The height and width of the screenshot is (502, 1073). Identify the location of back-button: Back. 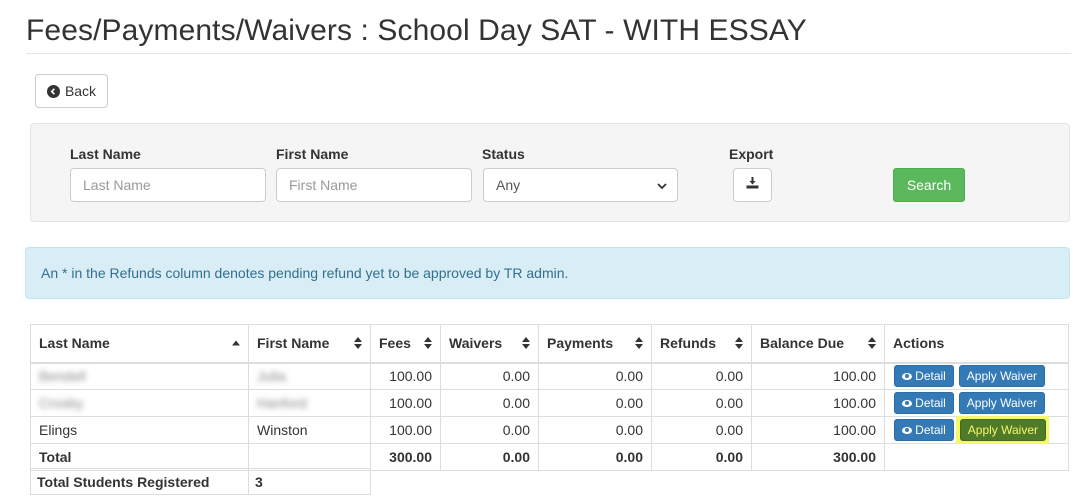
(71, 91).